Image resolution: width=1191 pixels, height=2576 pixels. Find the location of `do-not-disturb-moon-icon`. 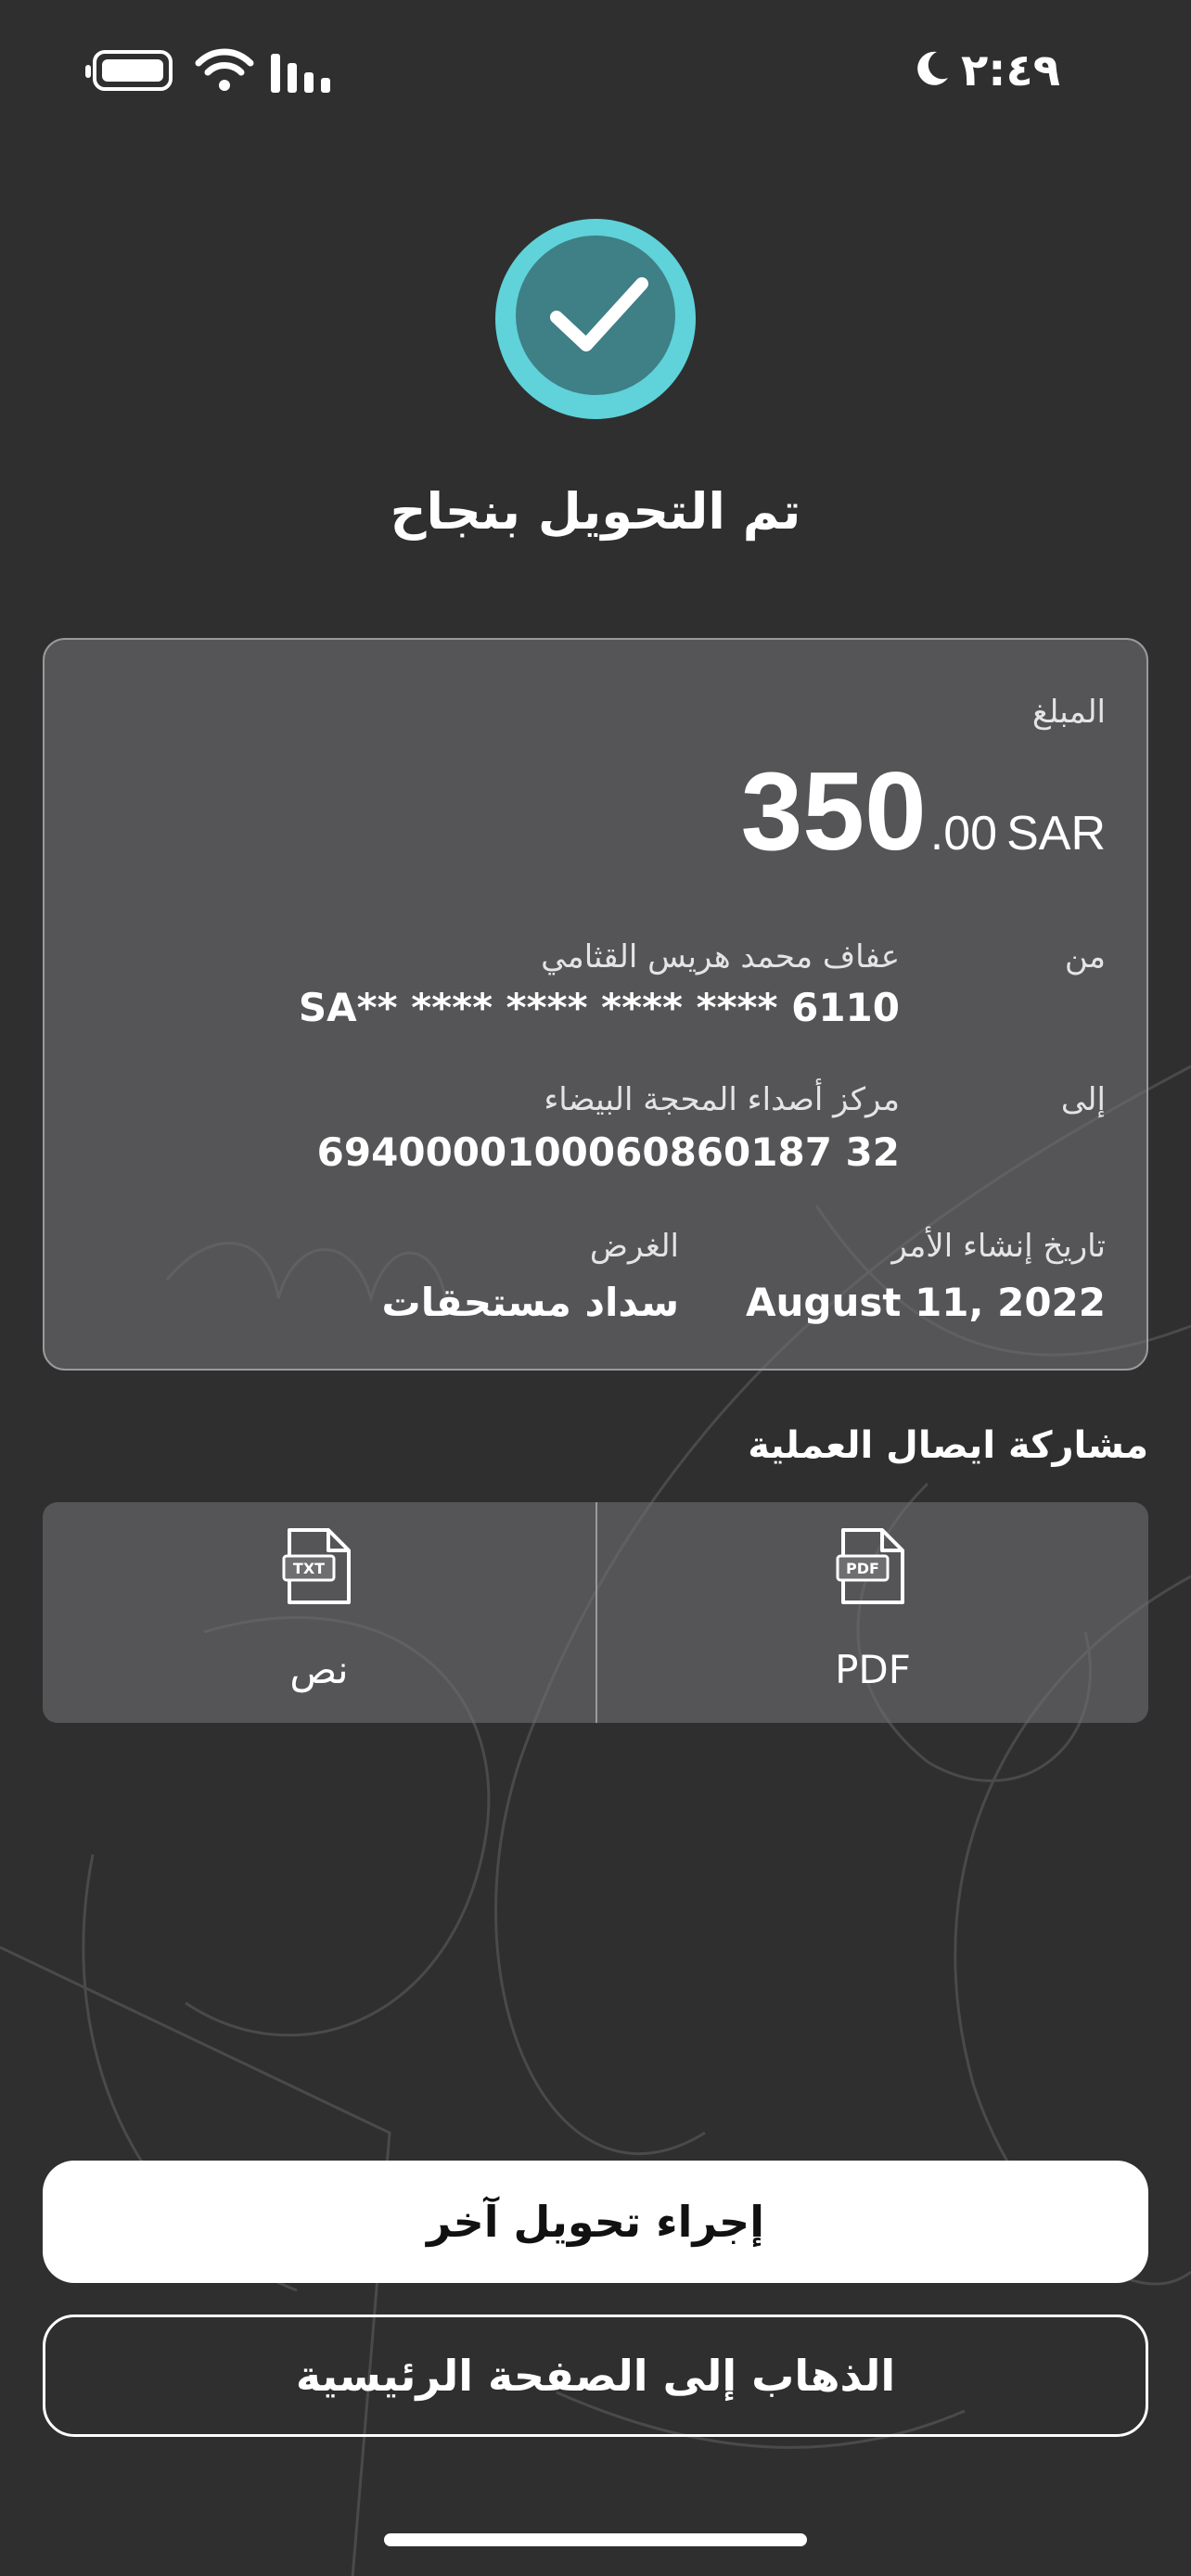

do-not-disturb-moon-icon is located at coordinates (932, 68).